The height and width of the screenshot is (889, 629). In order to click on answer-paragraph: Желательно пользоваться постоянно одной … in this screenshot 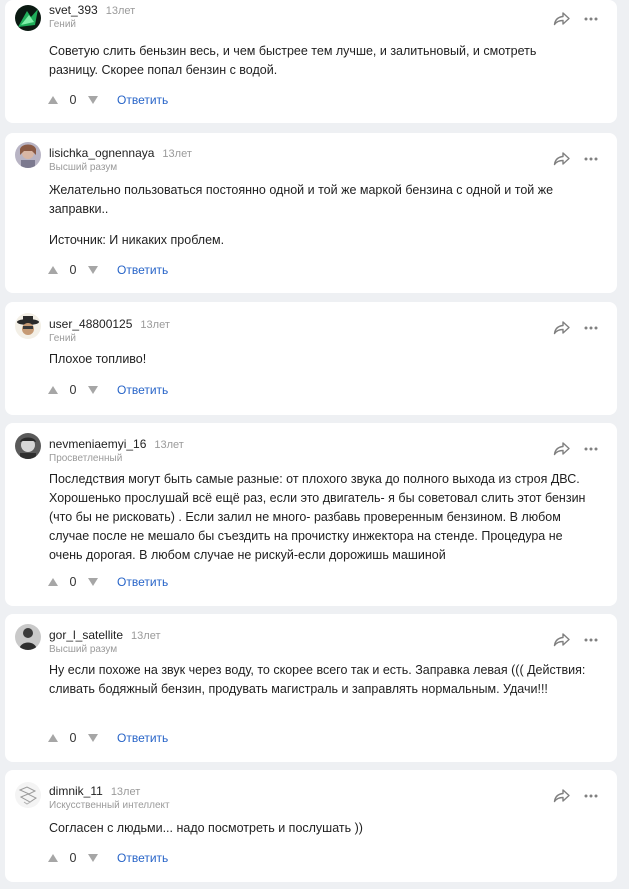, I will do `click(301, 199)`.